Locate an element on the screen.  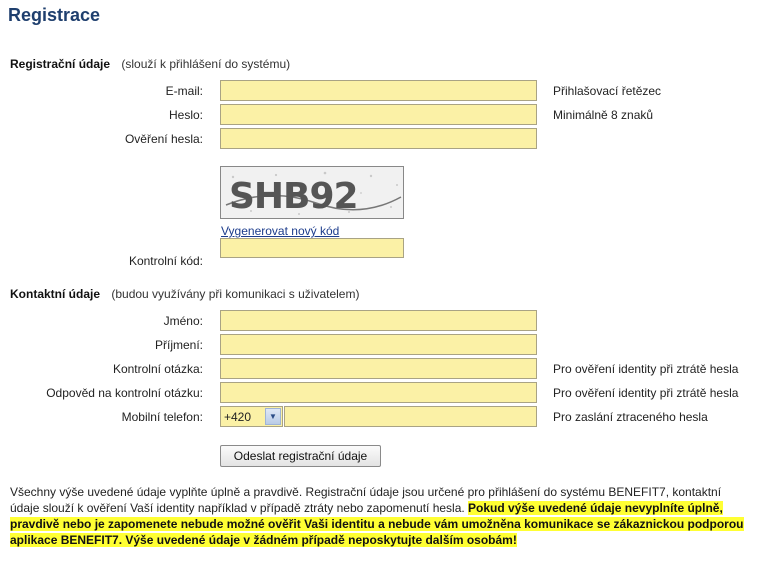
password-field is located at coordinates (378, 114).